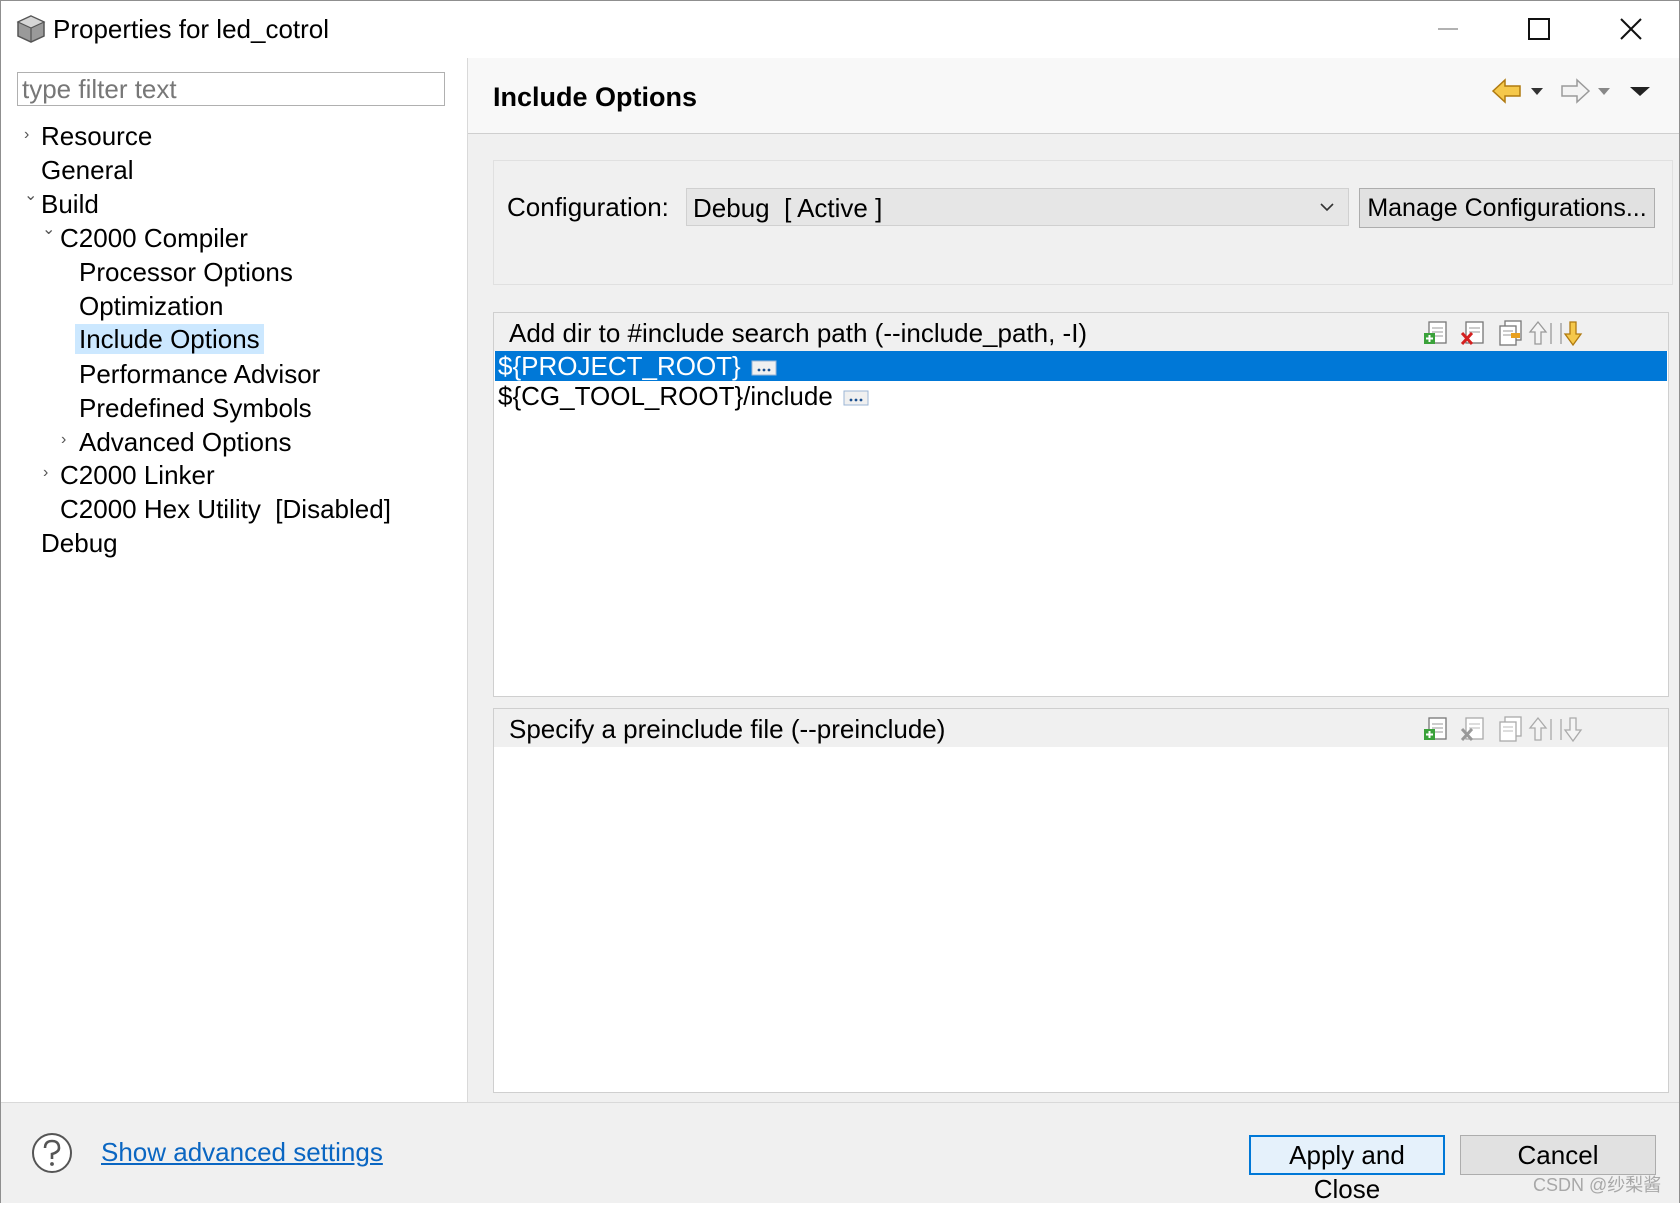 Image resolution: width=1680 pixels, height=1206 pixels. I want to click on tree-item-processor-options: Processor Options, so click(186, 272).